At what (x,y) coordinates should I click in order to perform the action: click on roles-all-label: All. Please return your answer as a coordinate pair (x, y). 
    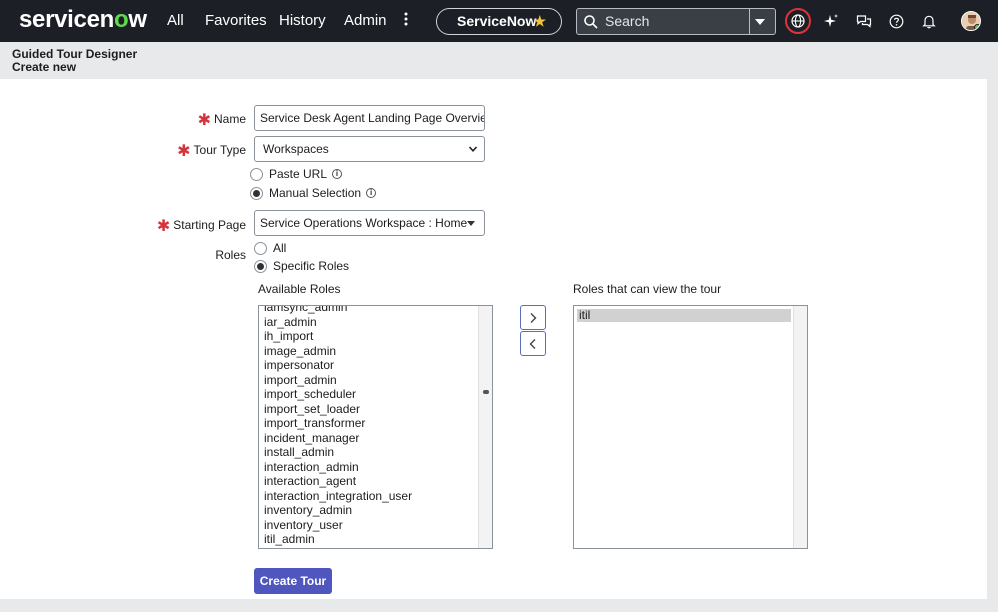
    Looking at the image, I should click on (280, 248).